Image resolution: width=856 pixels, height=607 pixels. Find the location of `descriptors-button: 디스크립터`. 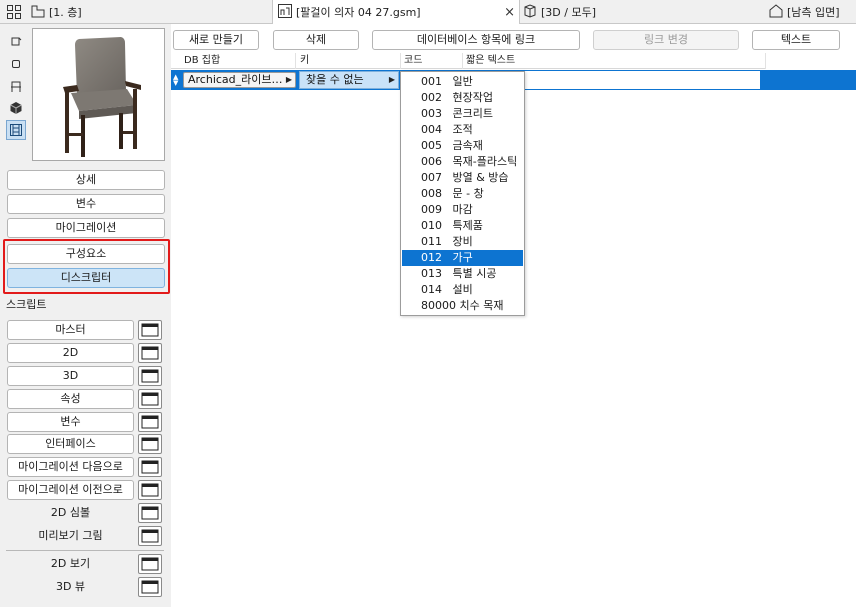

descriptors-button: 디스크립터 is located at coordinates (86, 278).